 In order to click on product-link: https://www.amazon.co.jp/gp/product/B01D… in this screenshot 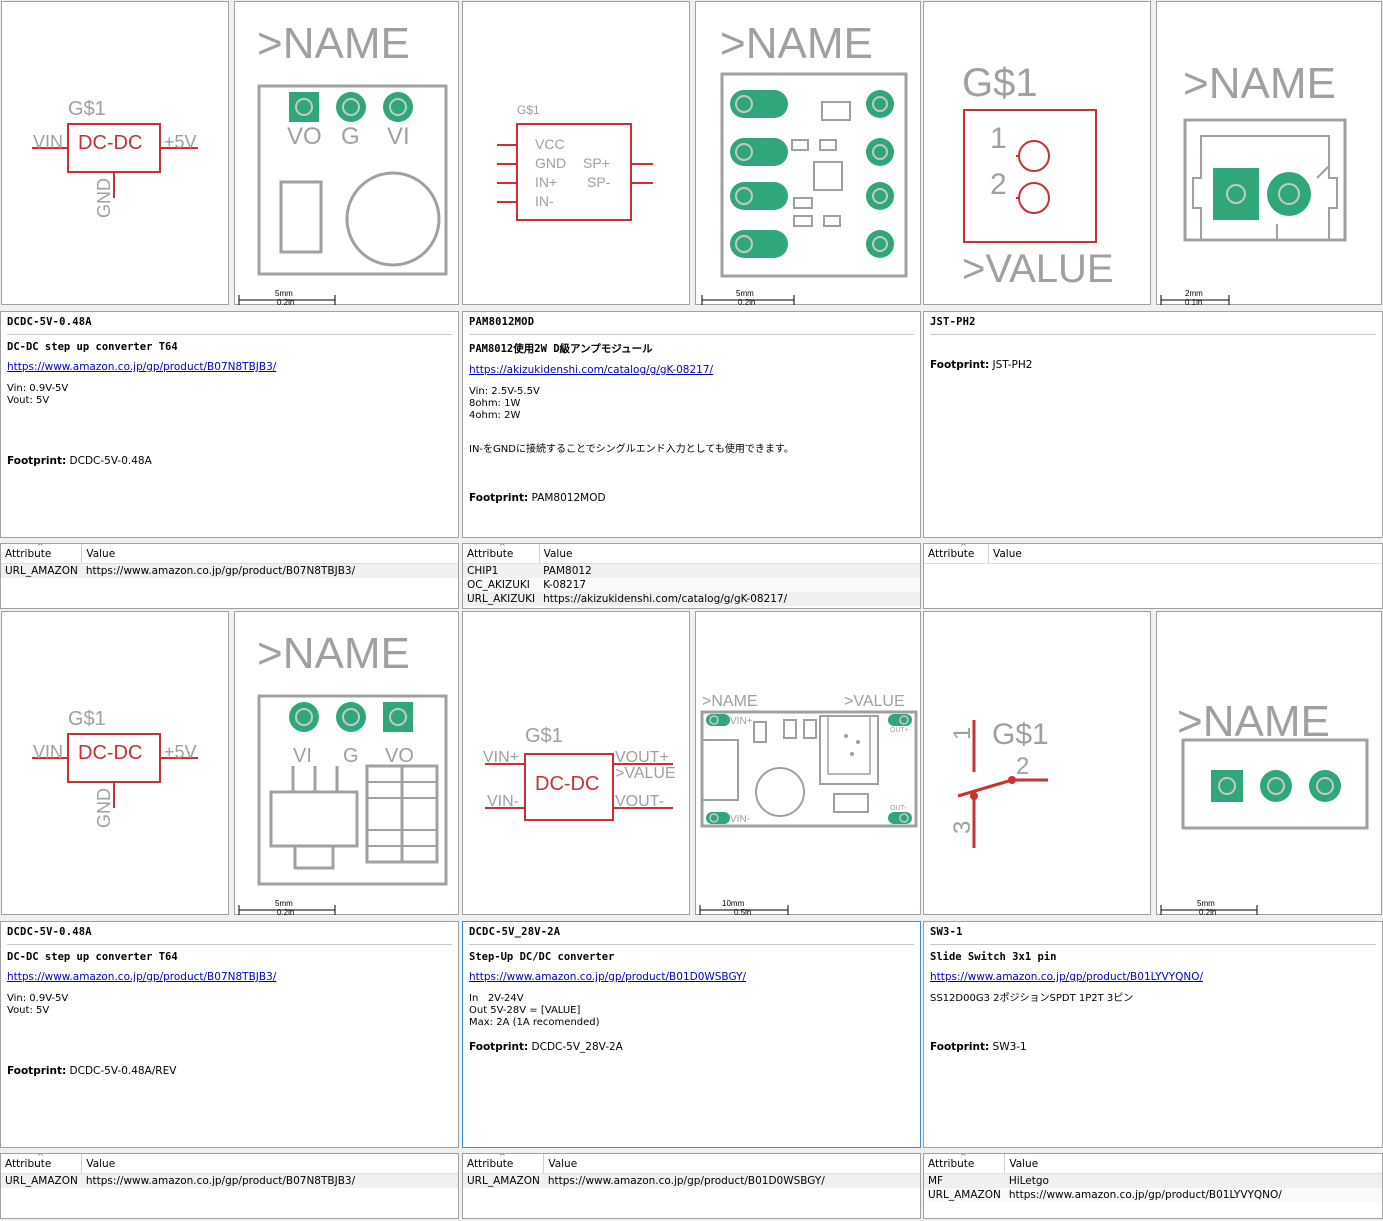, I will do `click(691, 977)`.